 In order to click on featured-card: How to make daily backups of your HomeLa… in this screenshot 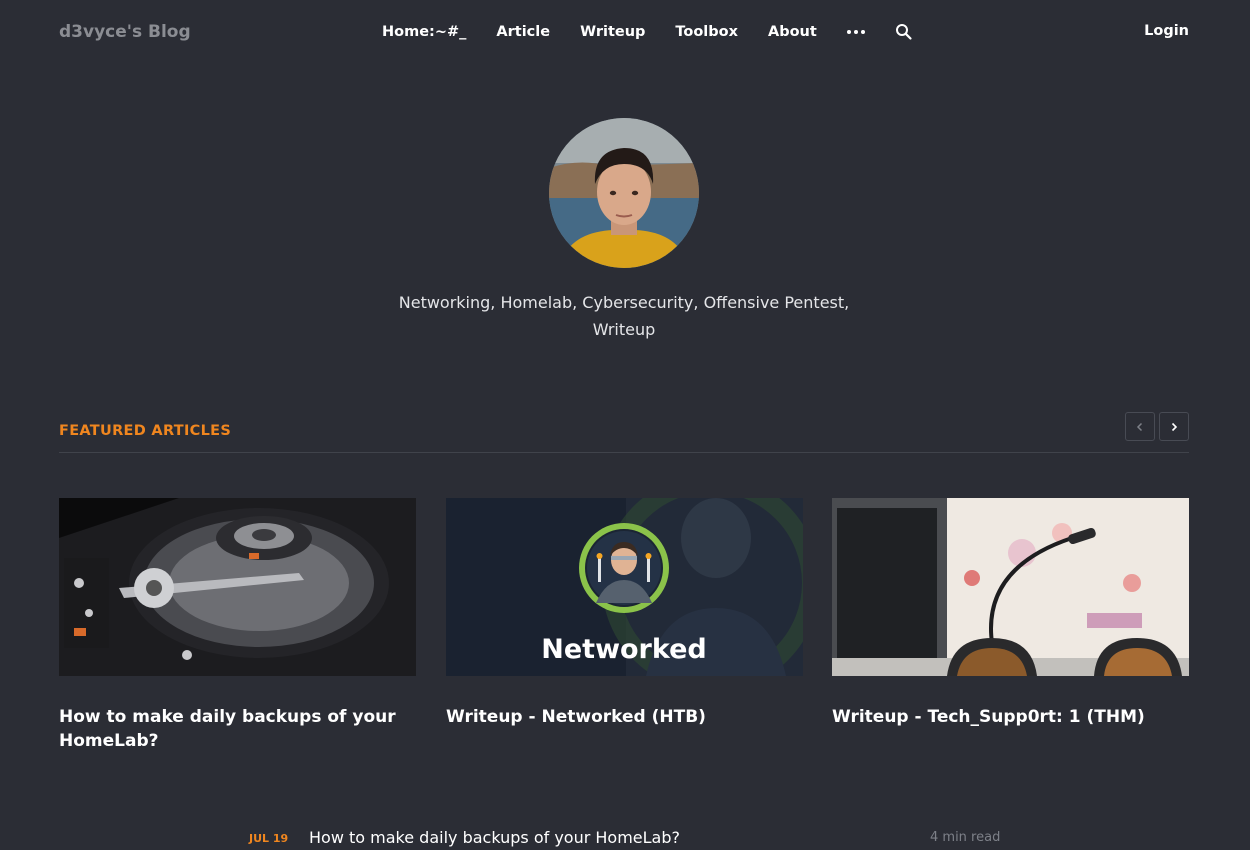, I will do `click(237, 625)`.